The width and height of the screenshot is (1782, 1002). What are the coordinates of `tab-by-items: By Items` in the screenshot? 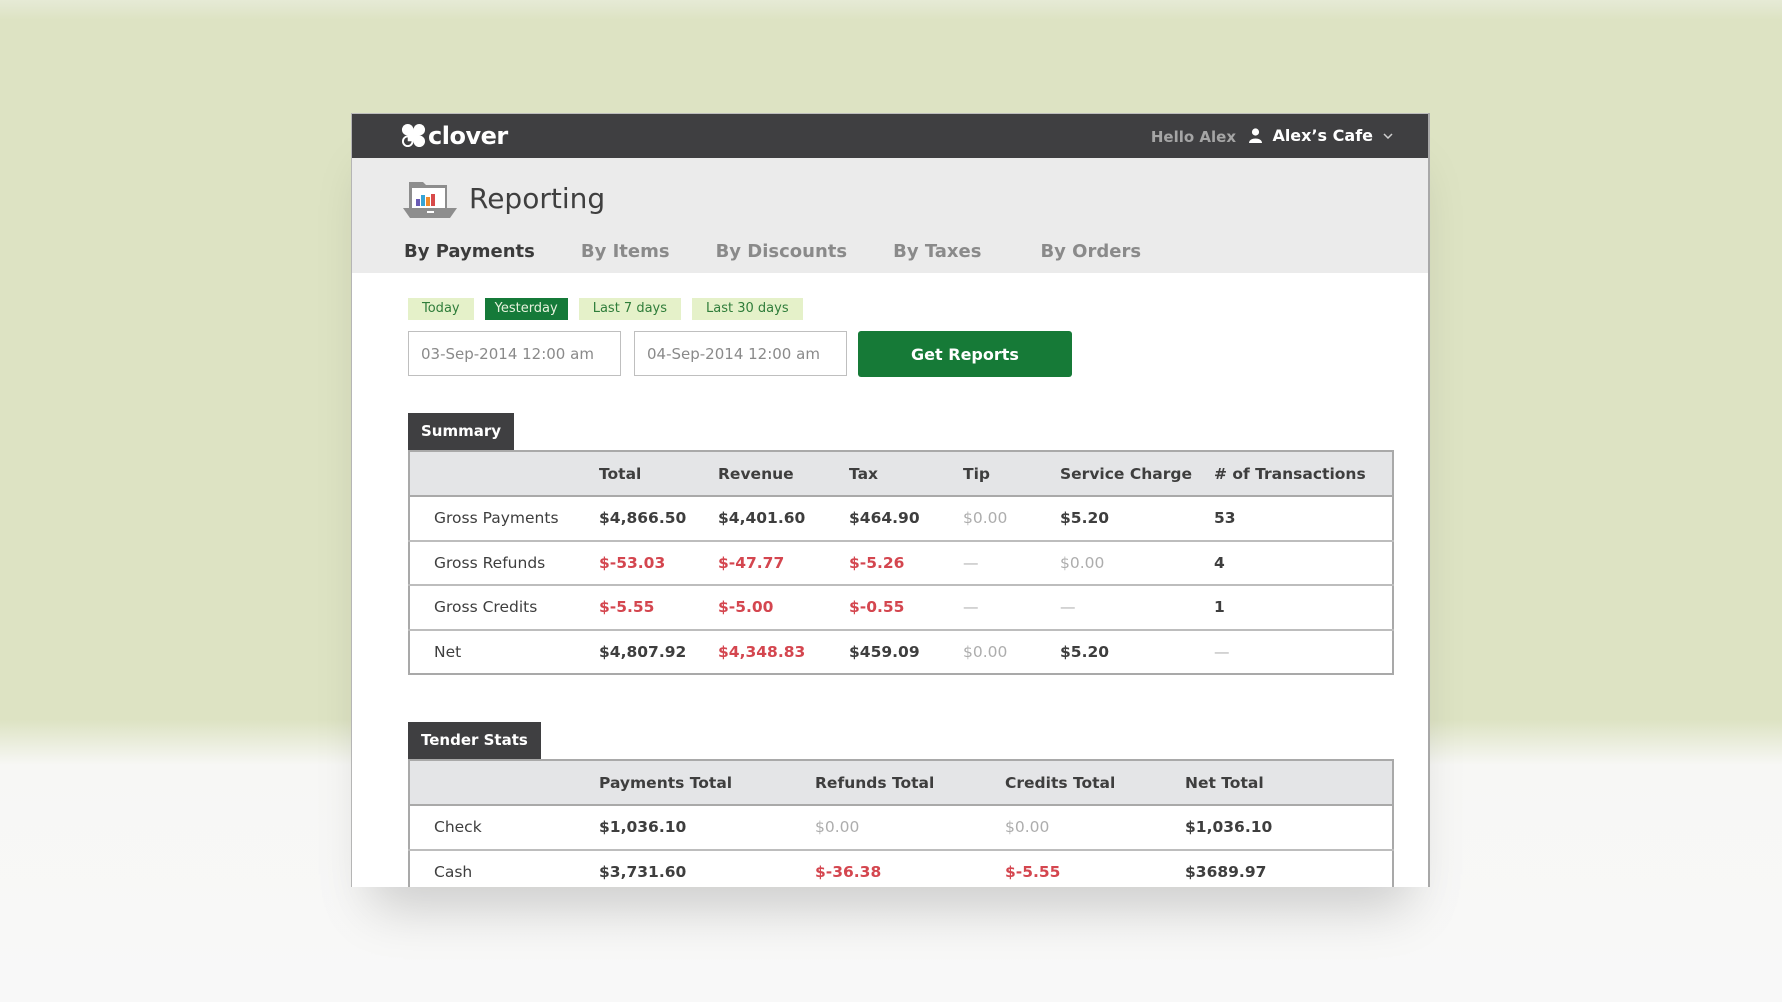 It's located at (625, 251).